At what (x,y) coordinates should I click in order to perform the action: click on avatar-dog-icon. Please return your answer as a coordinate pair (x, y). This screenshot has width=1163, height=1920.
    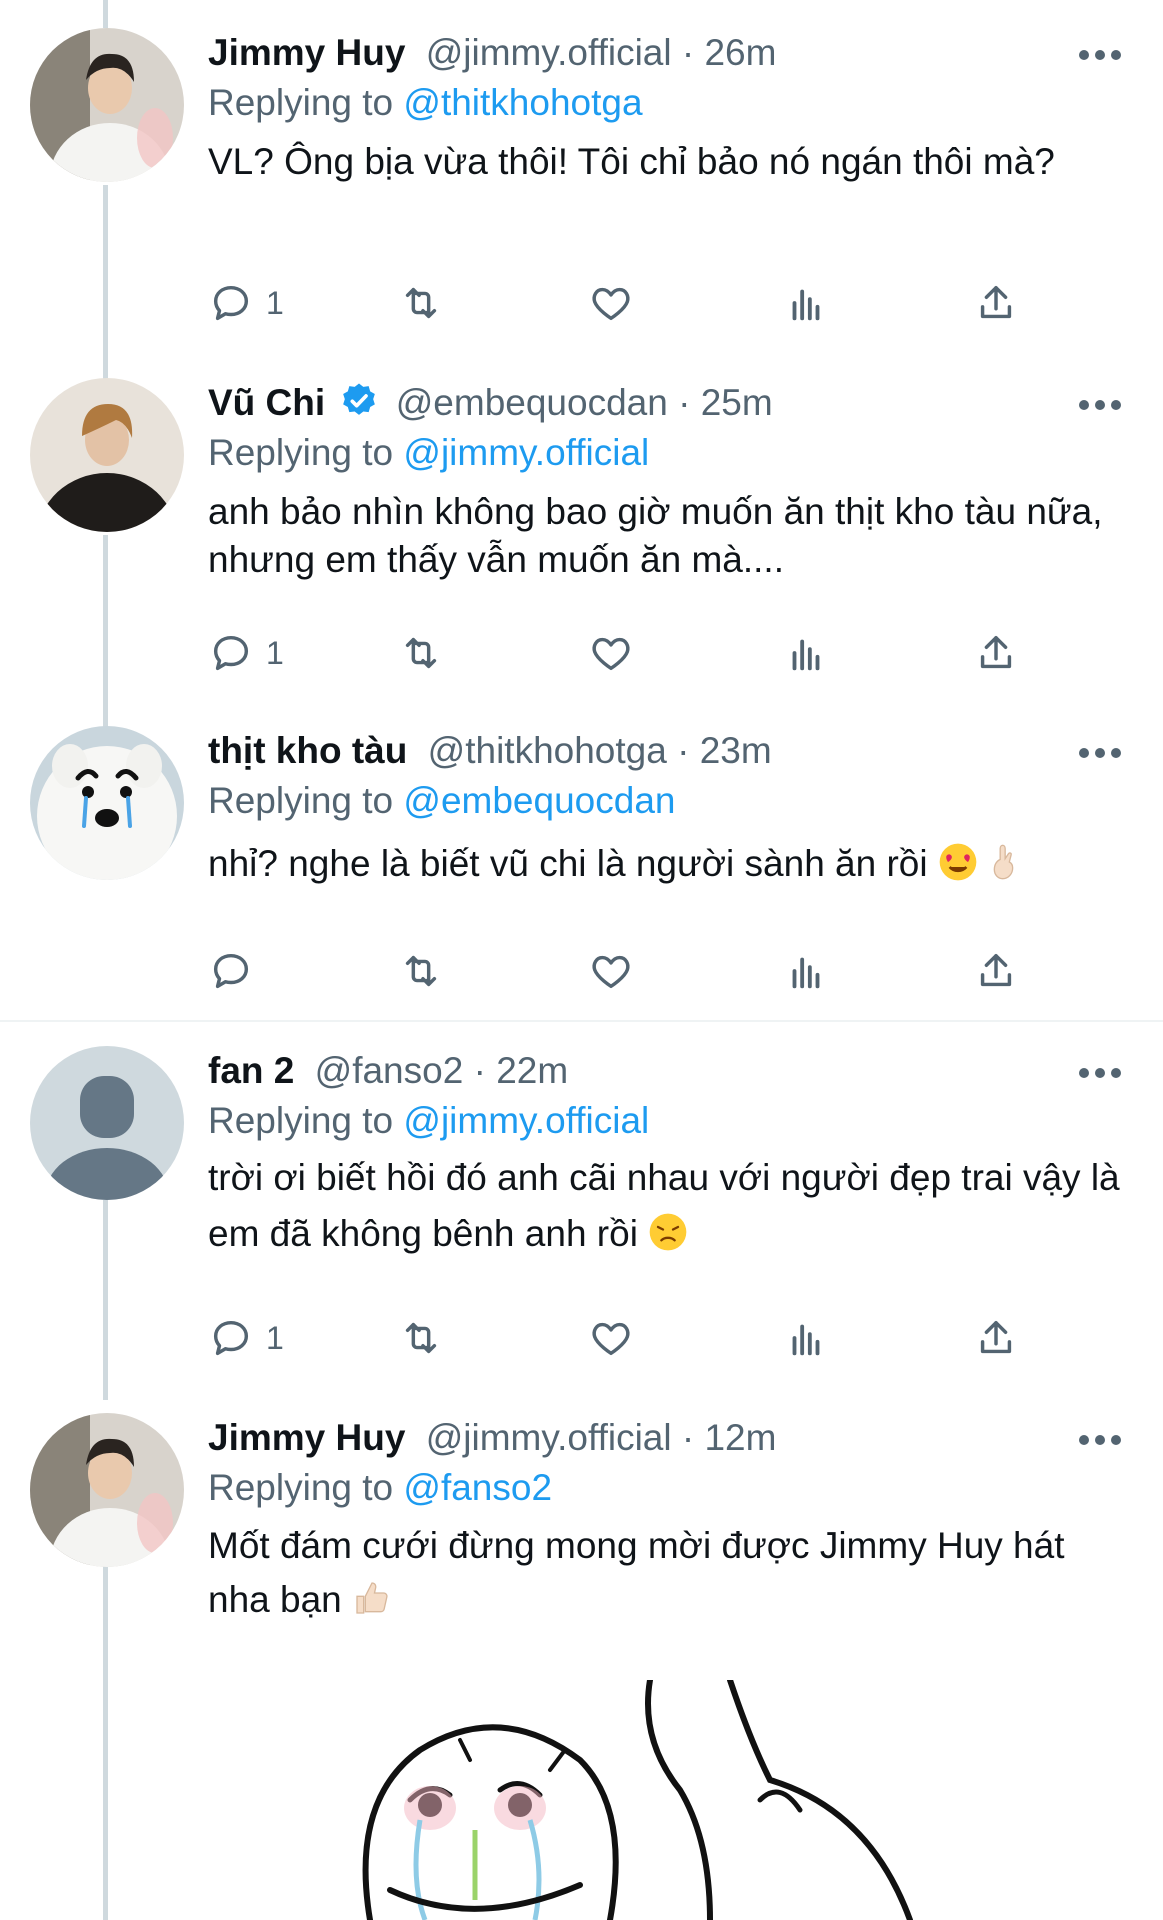
    Looking at the image, I should click on (107, 803).